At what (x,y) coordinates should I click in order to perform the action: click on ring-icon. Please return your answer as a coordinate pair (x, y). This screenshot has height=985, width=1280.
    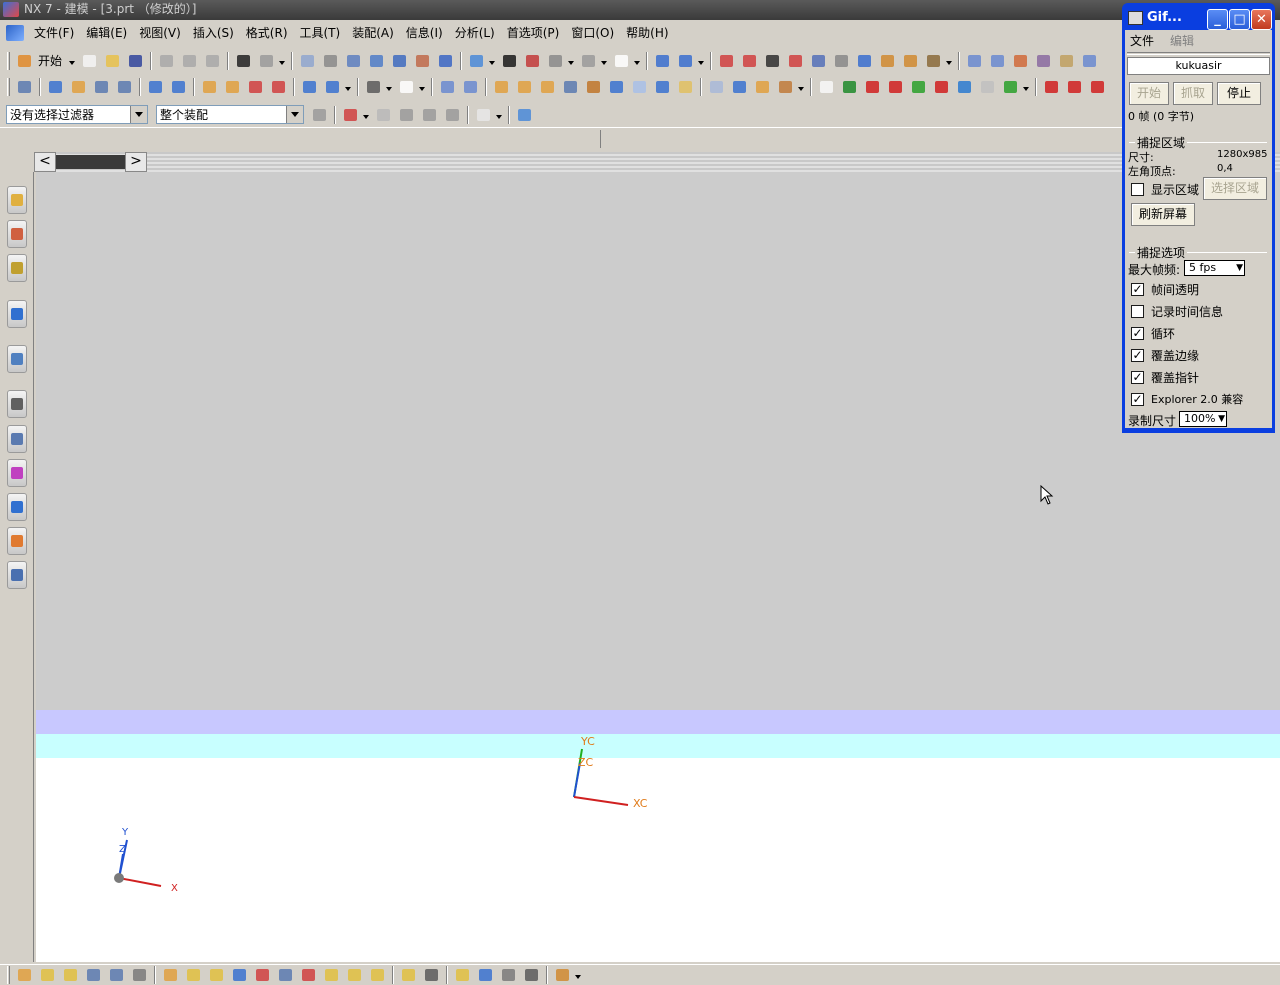
    Looking at the image, I should click on (964, 87).